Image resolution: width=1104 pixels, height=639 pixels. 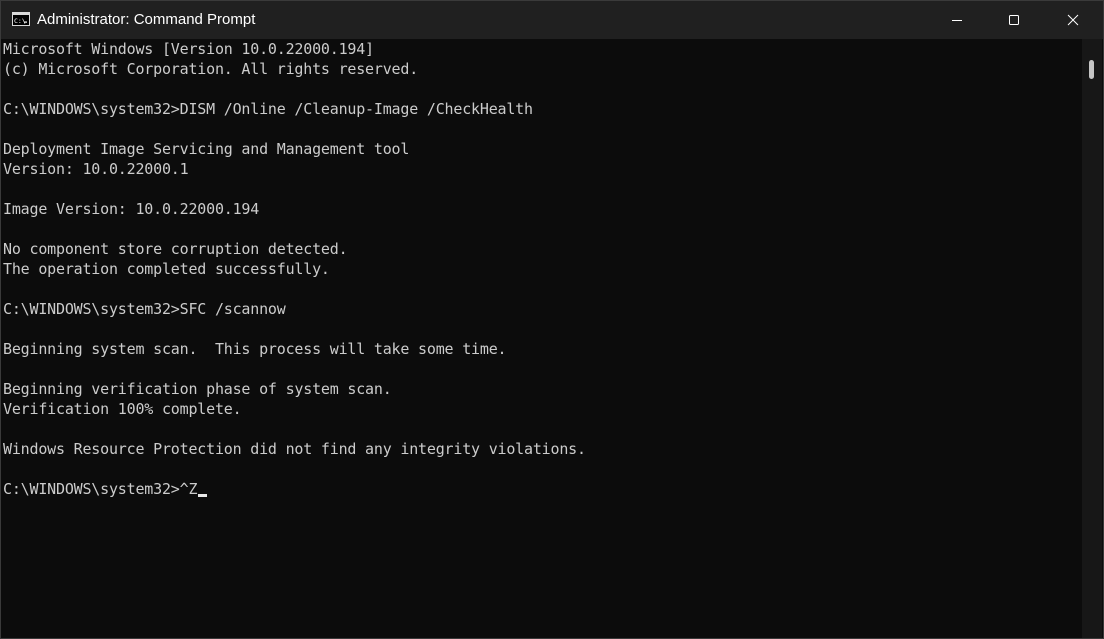 I want to click on cmd-icon: C:\, so click(x=21, y=19).